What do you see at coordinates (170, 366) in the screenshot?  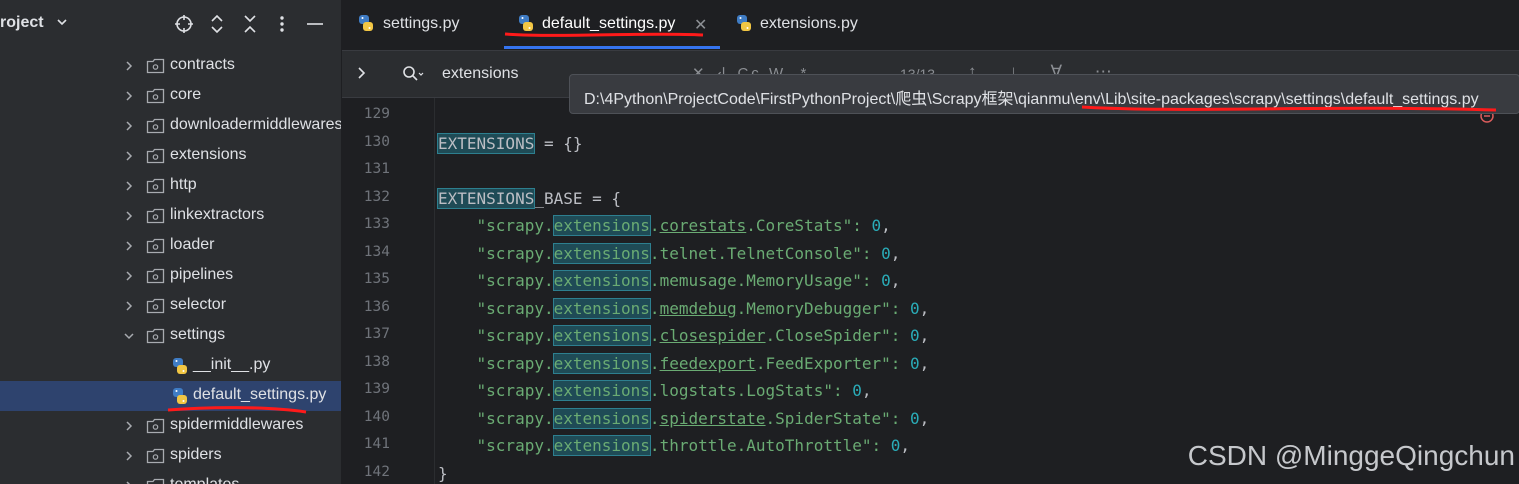 I see `tree-item: __init__.py` at bounding box center [170, 366].